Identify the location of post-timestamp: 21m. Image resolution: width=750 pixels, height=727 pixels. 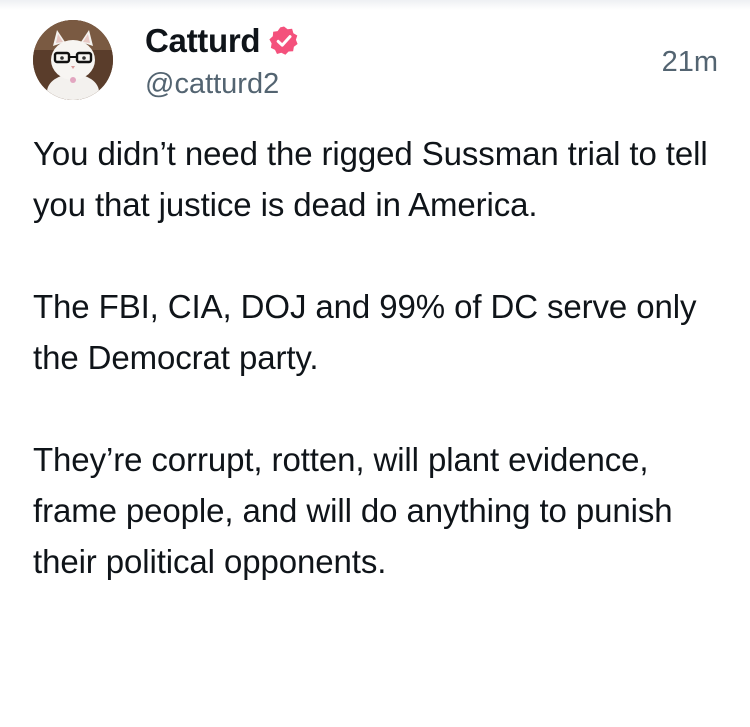
(690, 62).